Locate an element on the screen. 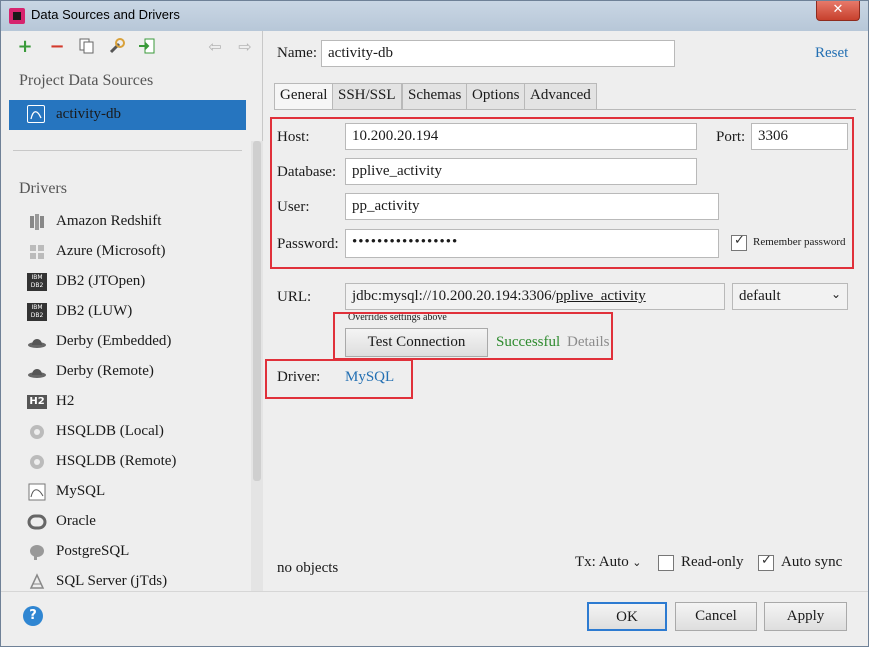  driver-item-hsqldb-remote: HSQLDB (Remote) is located at coordinates (137, 463).